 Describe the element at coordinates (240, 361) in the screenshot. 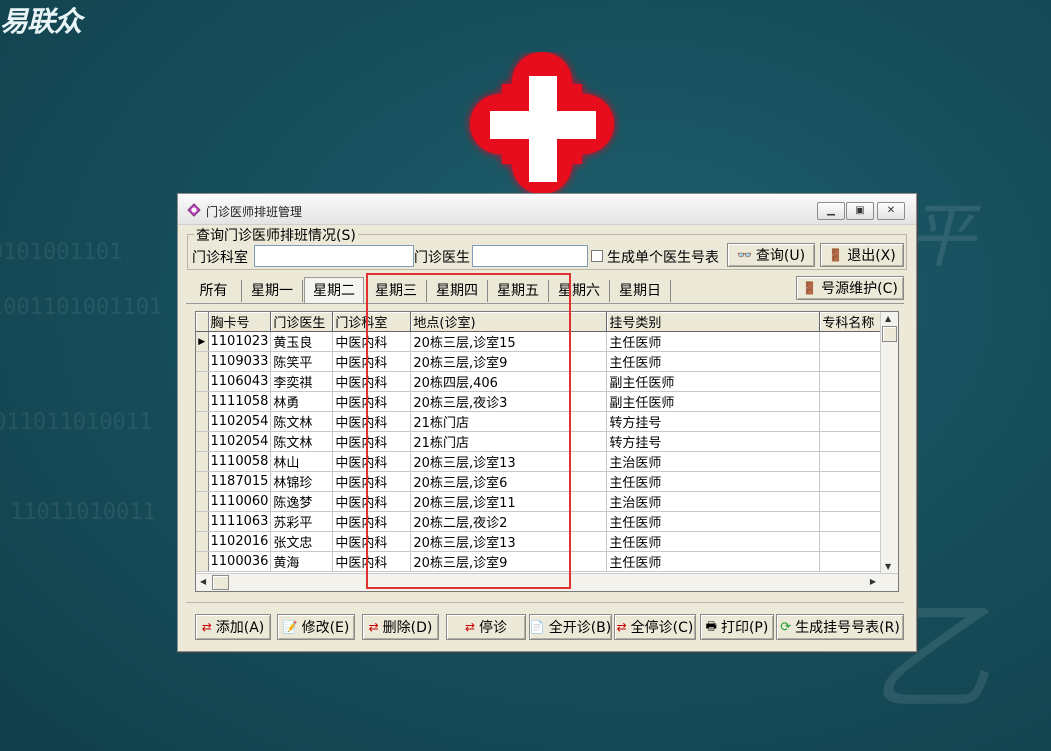

I see `table-cell: 1109033` at that location.